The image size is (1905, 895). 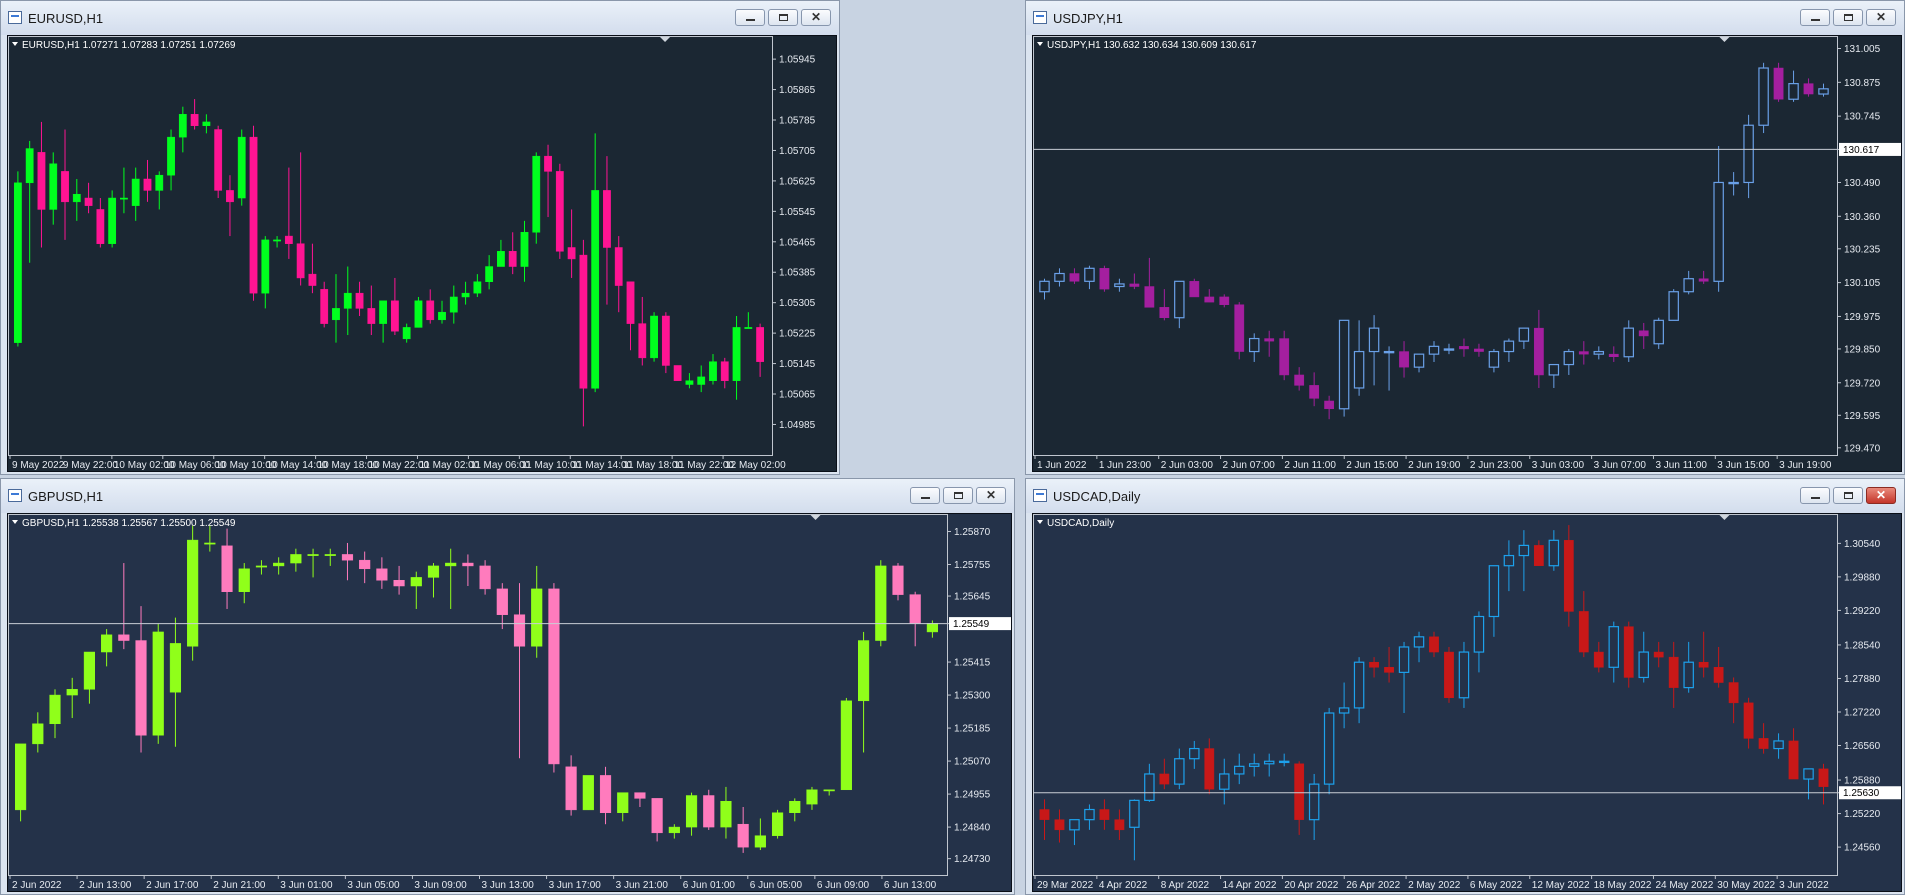 I want to click on window-titlebar: EURUSD,H1 ✕, so click(x=420, y=18).